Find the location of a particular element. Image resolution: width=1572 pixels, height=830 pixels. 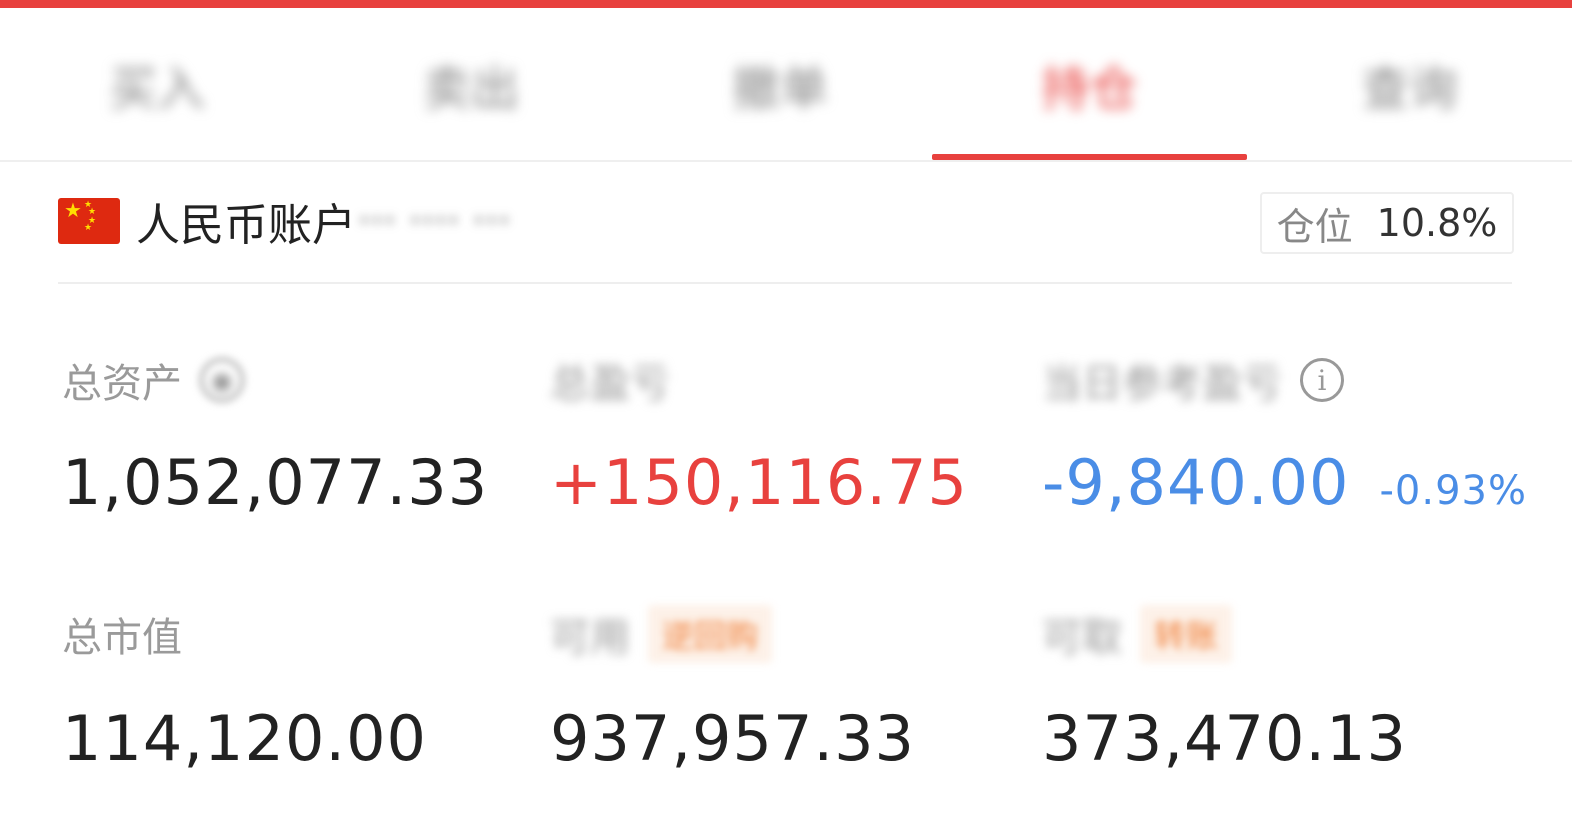

tab-cancel-label: 撤单 is located at coordinates (779, 89).